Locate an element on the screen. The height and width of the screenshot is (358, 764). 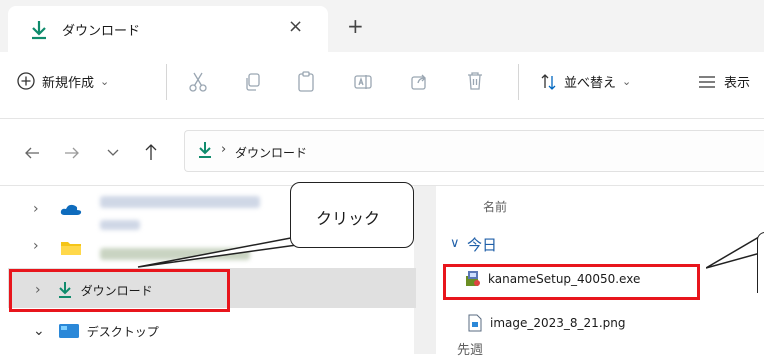
highlight-box-installer is located at coordinates (571, 282).